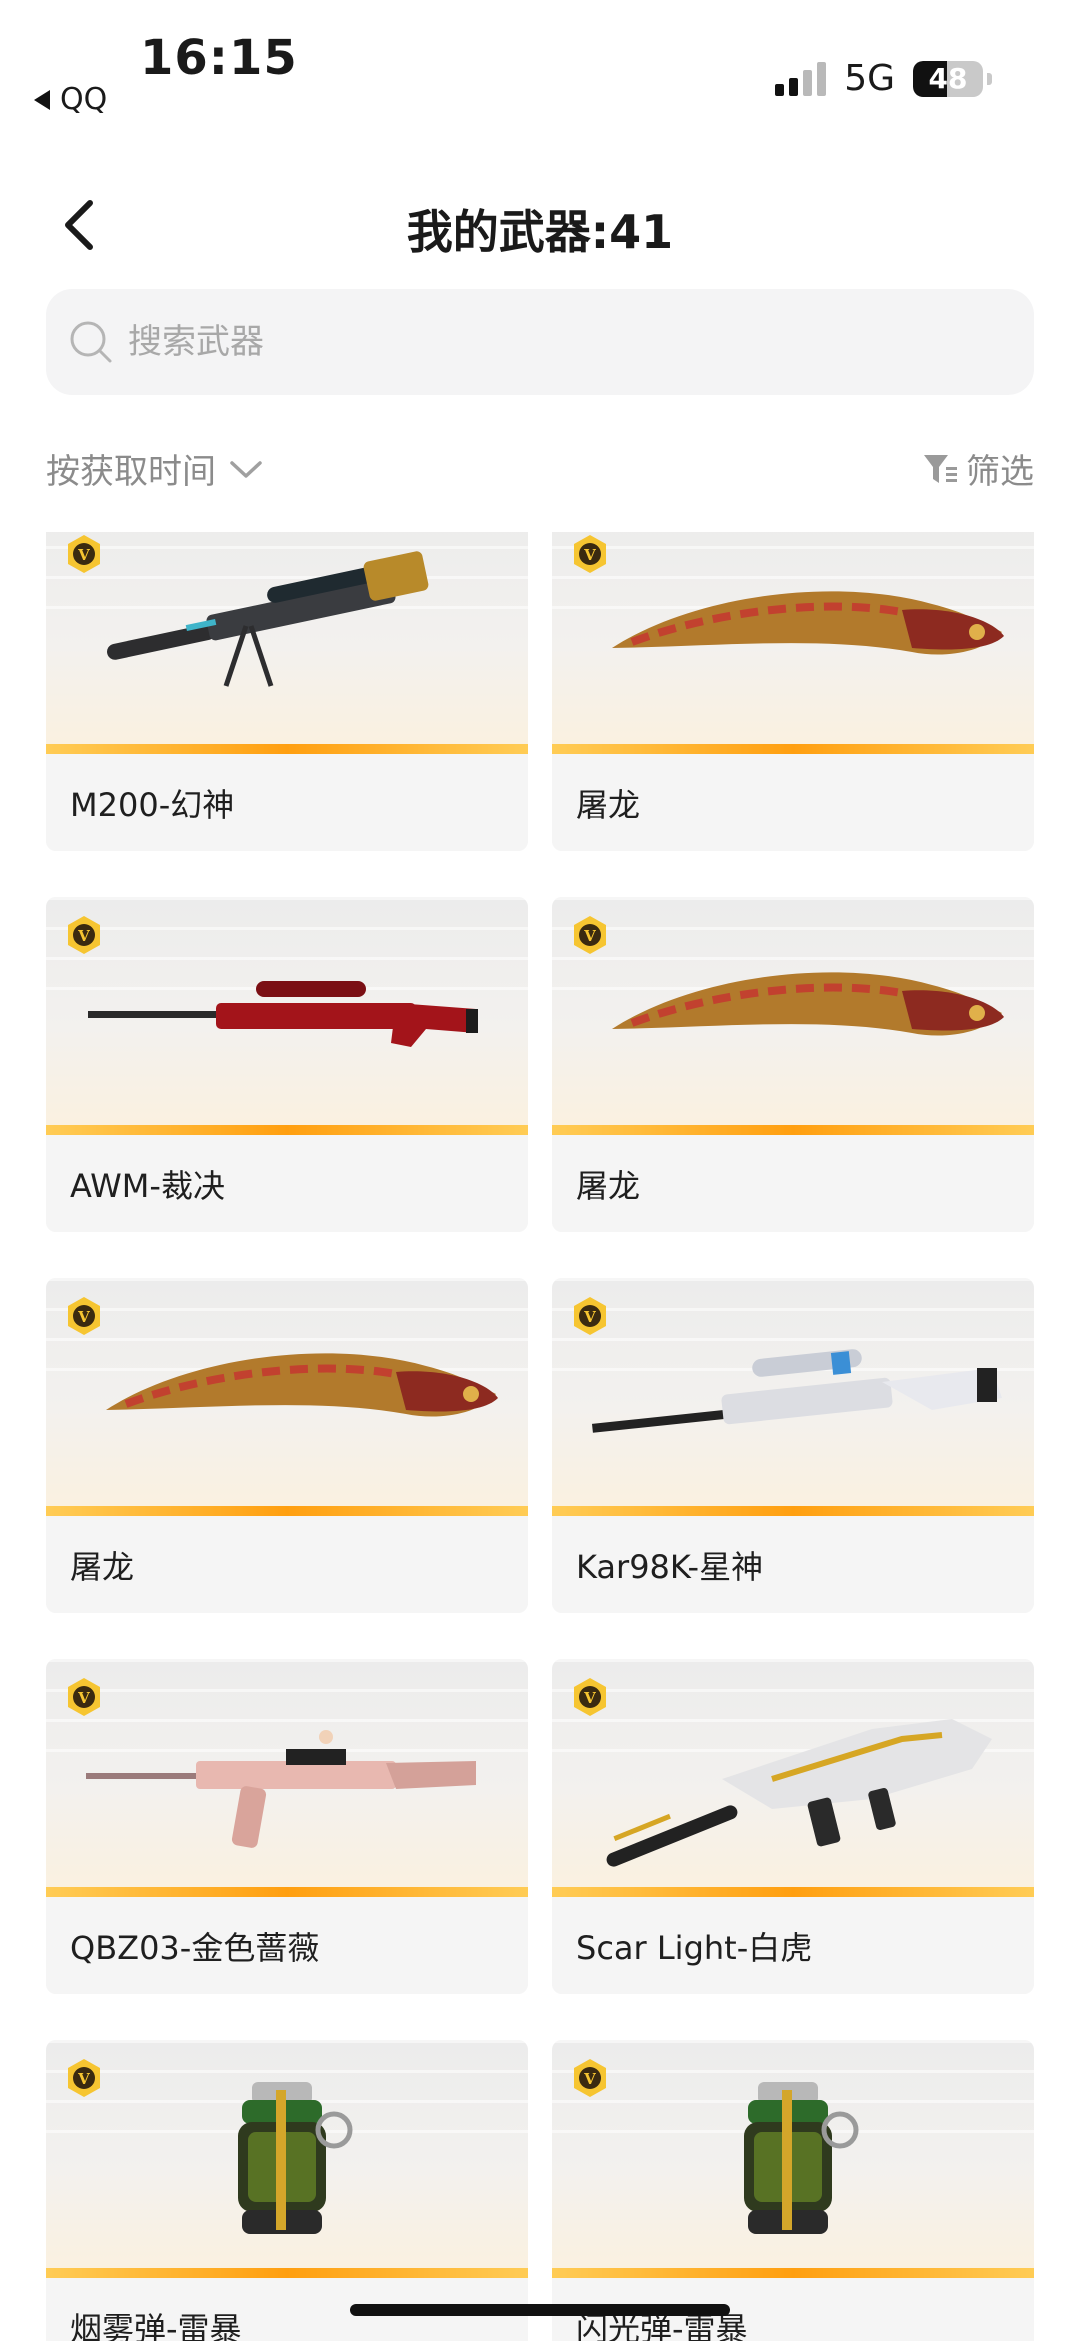  Describe the element at coordinates (42, 99) in the screenshot. I see `back-triangle-icon` at that location.